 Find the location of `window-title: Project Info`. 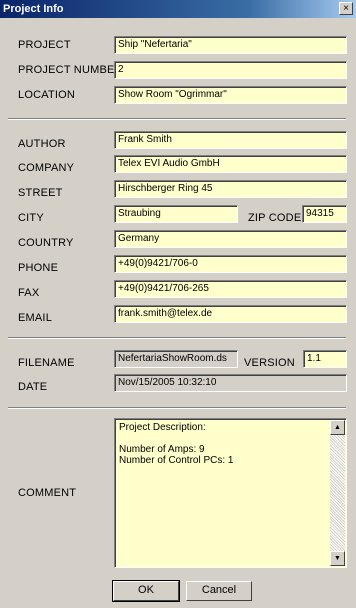

window-title: Project Info is located at coordinates (33, 9).